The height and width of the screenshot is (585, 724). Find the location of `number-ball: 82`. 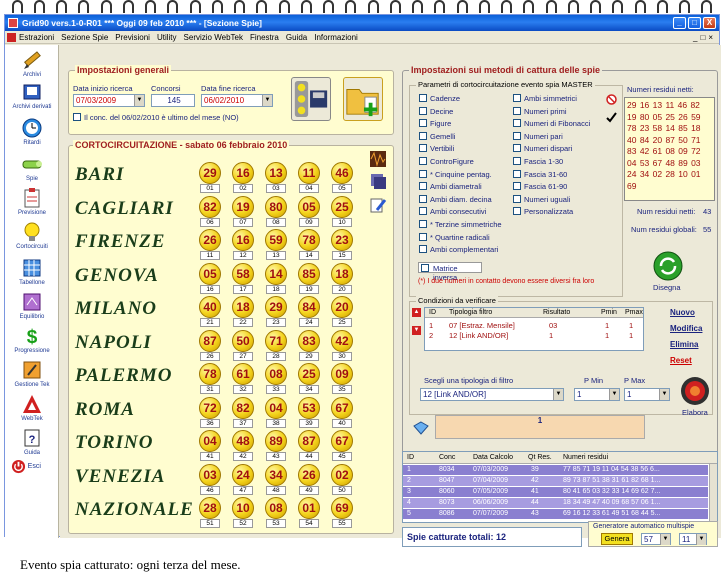

number-ball: 82 is located at coordinates (243, 407).